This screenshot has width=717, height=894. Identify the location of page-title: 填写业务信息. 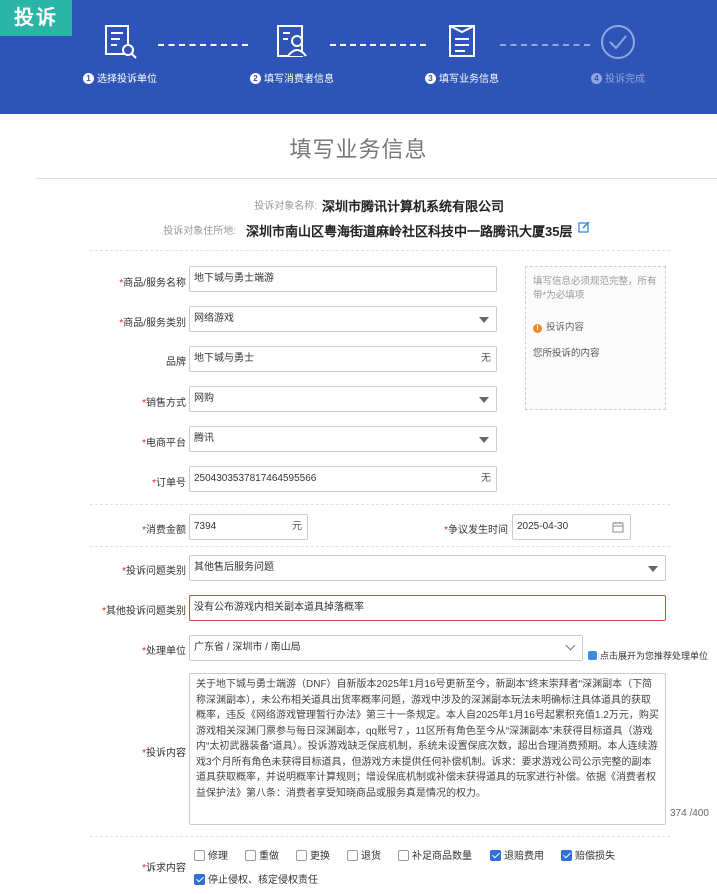
(358, 149).